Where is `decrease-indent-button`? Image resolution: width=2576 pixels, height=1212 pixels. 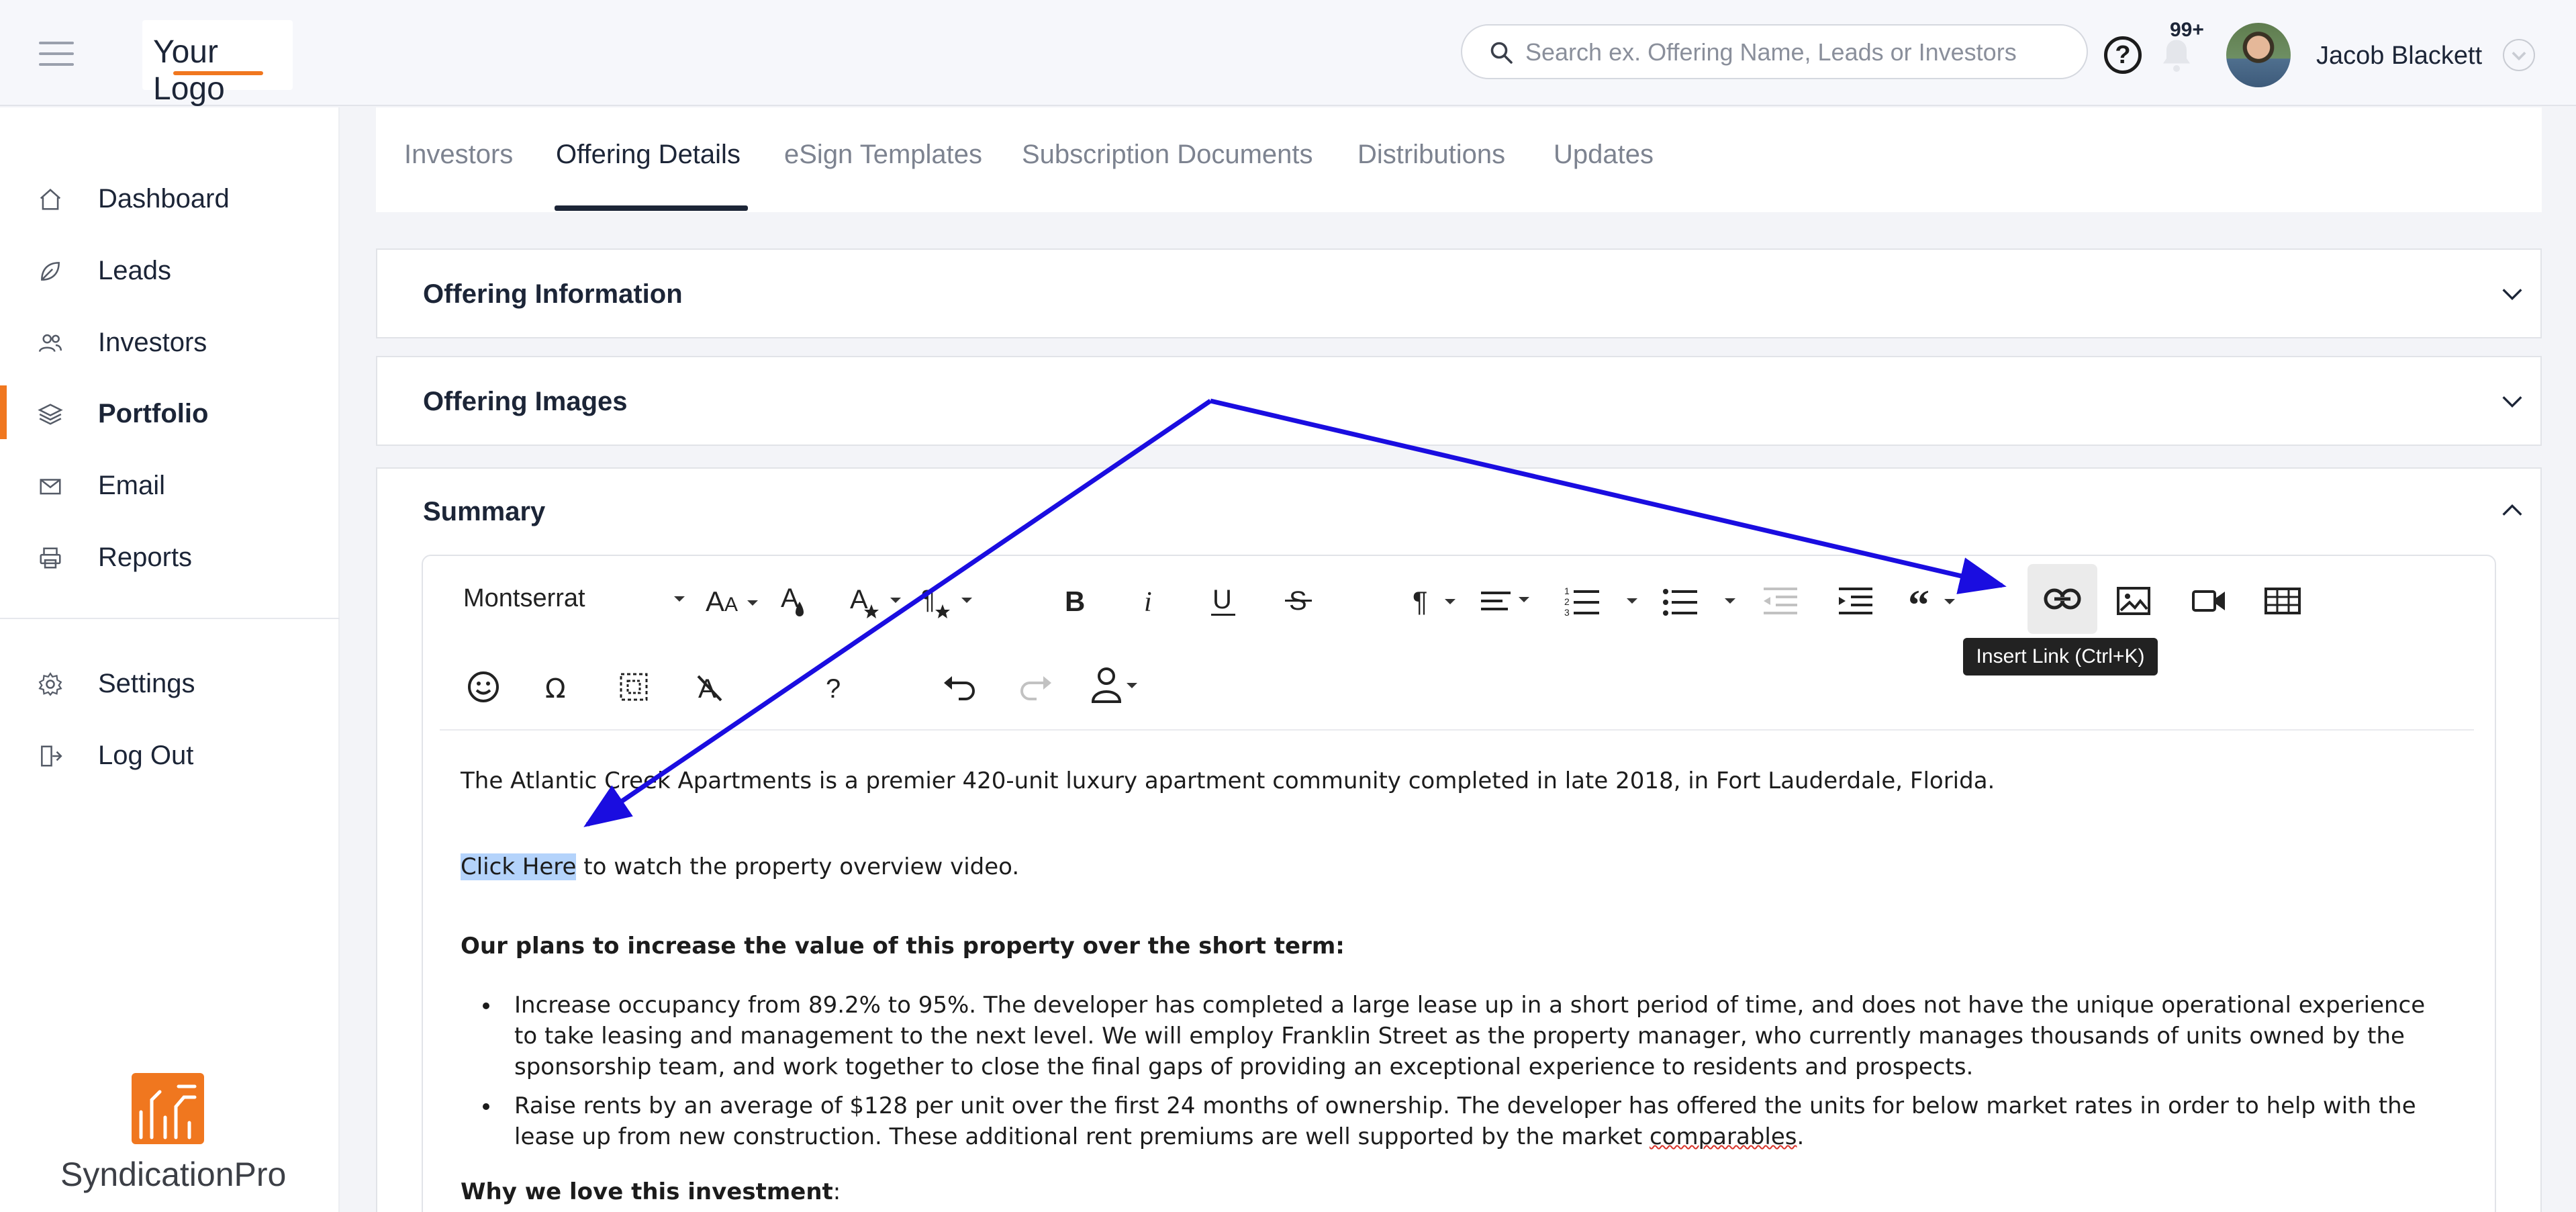 decrease-indent-button is located at coordinates (1780, 600).